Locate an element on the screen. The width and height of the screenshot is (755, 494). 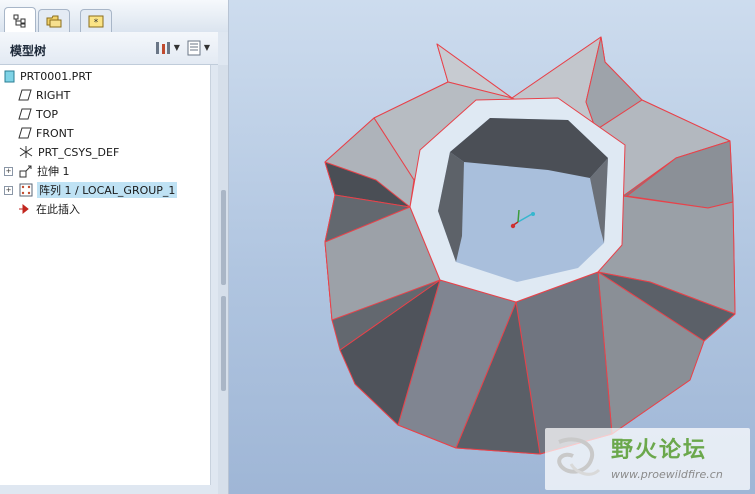
model-tree-header: 模型树 ▼ ▼ is located at coordinates (109, 48).